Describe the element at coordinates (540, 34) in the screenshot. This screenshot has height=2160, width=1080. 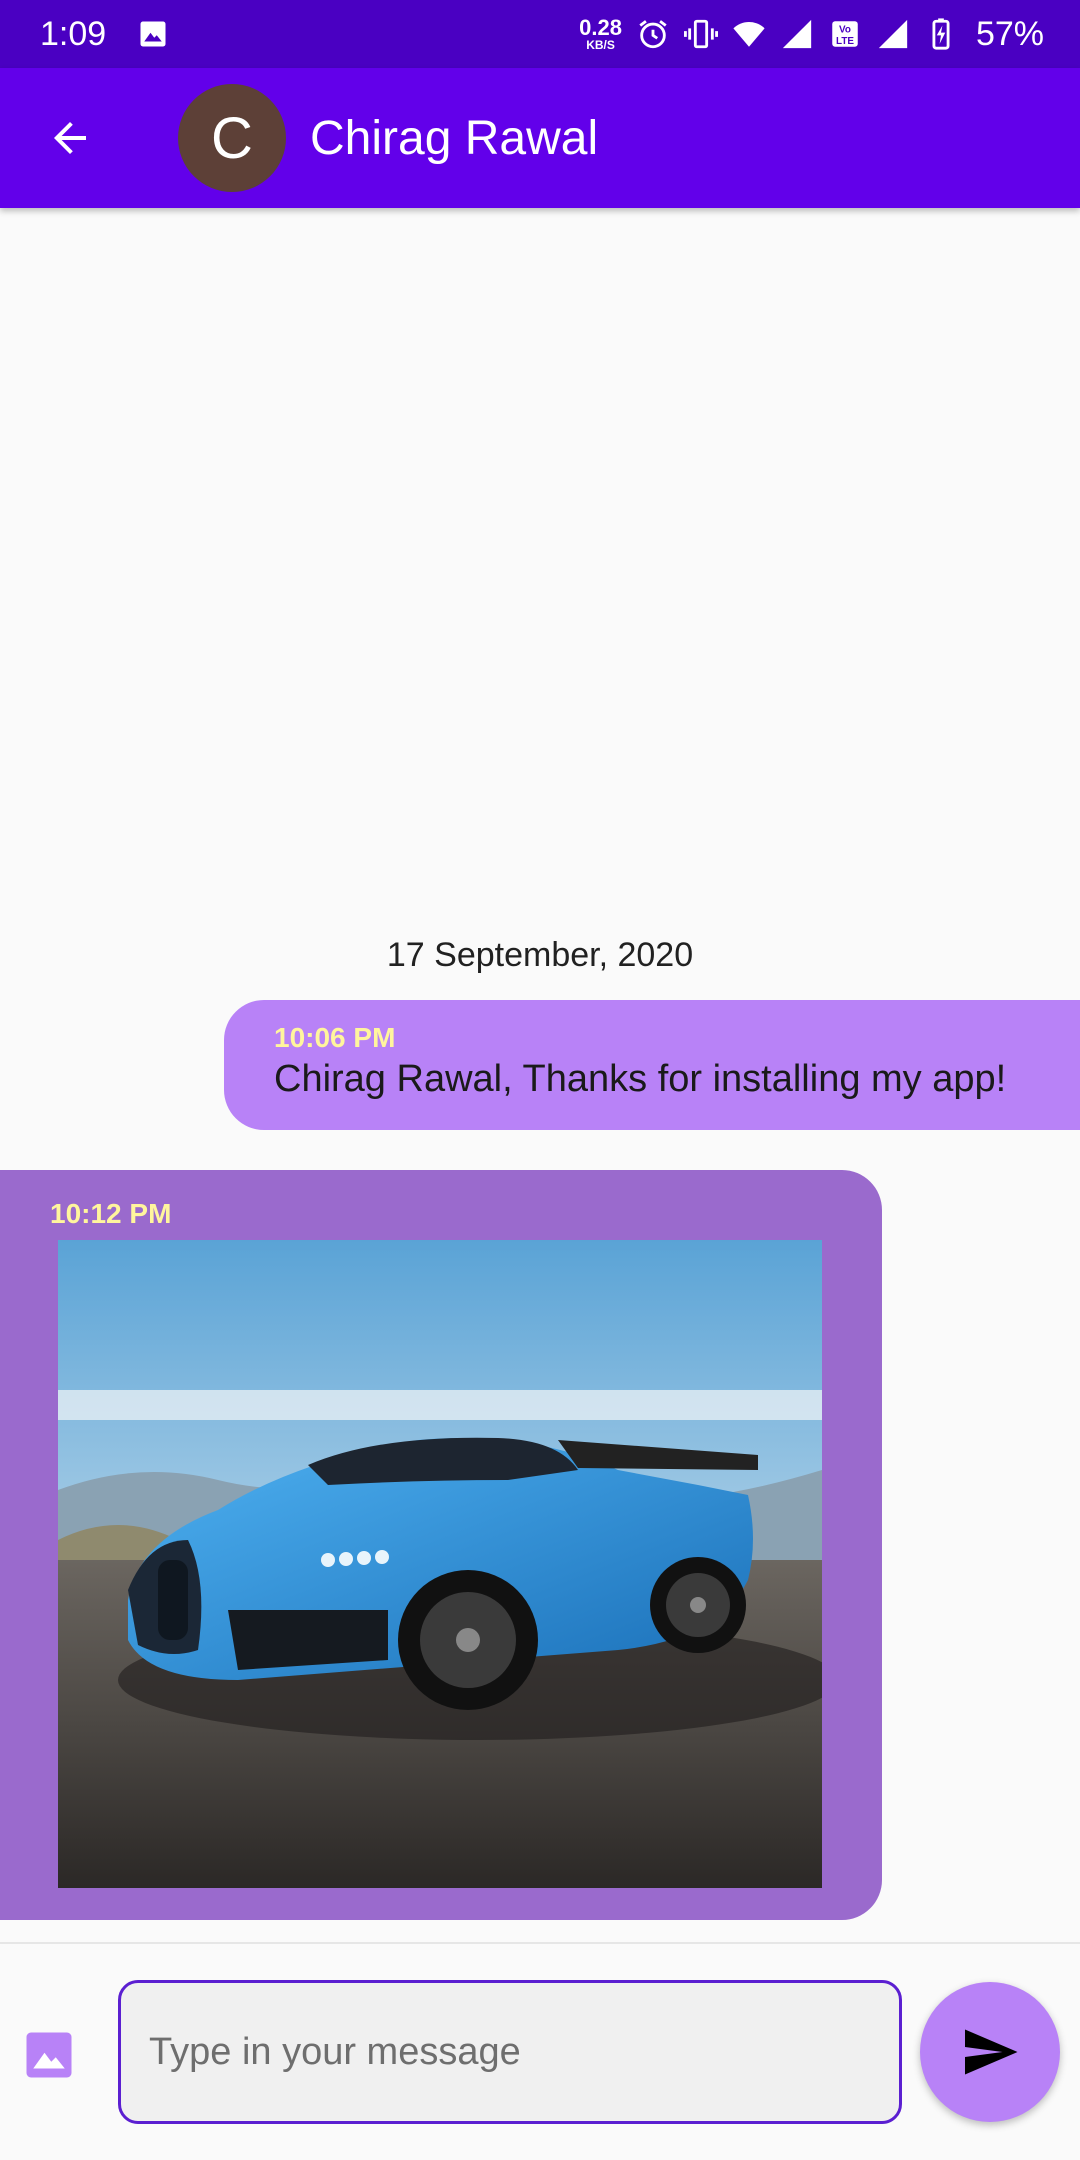
I see `status-bar: 1:09 0.28 KB/S Vo LTE 57%` at that location.